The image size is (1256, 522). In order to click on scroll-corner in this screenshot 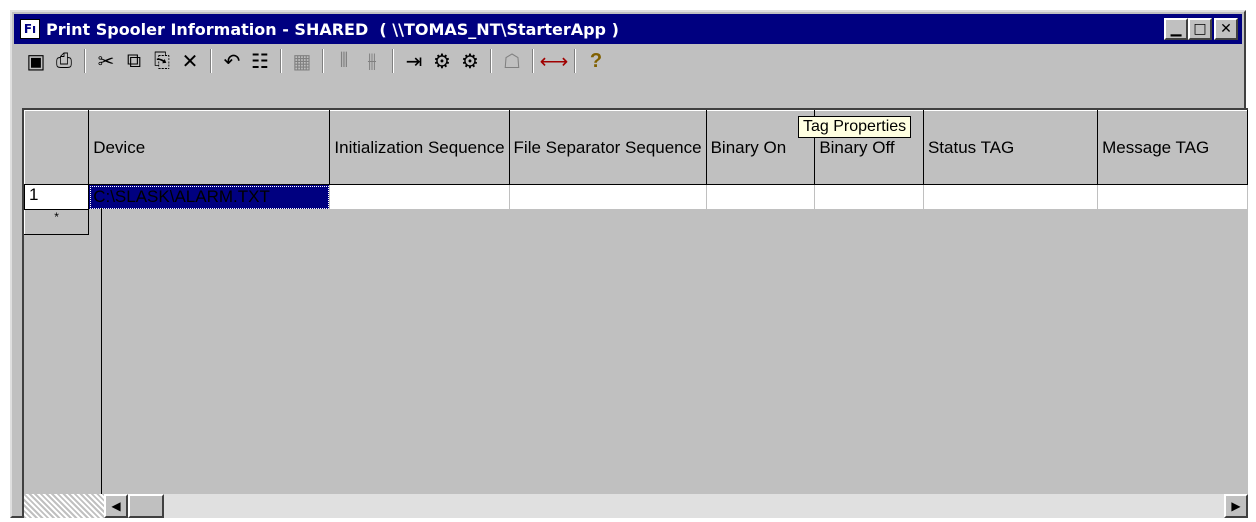, I will do `click(64, 506)`.